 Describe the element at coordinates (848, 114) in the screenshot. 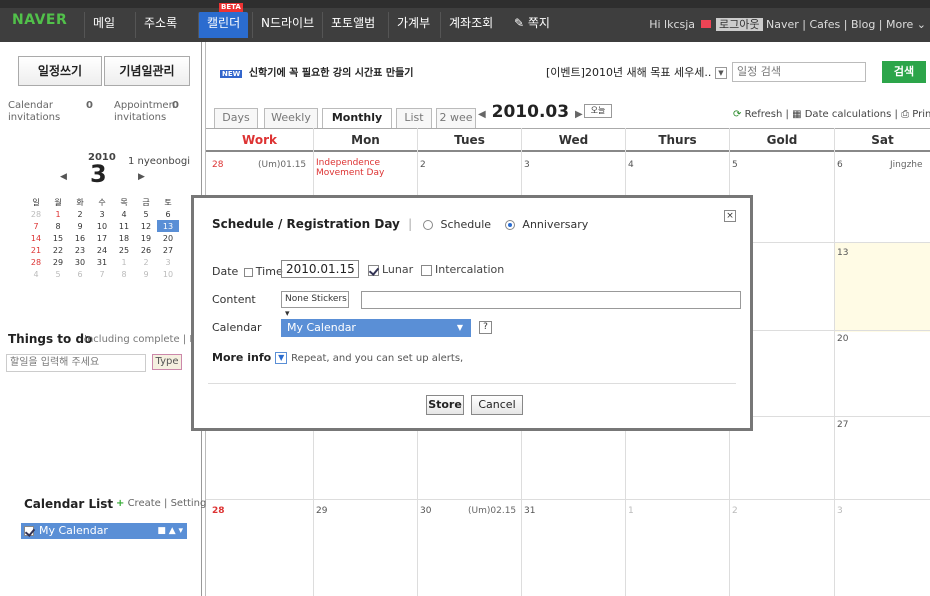

I see `date-calc-link: Date calculations` at that location.